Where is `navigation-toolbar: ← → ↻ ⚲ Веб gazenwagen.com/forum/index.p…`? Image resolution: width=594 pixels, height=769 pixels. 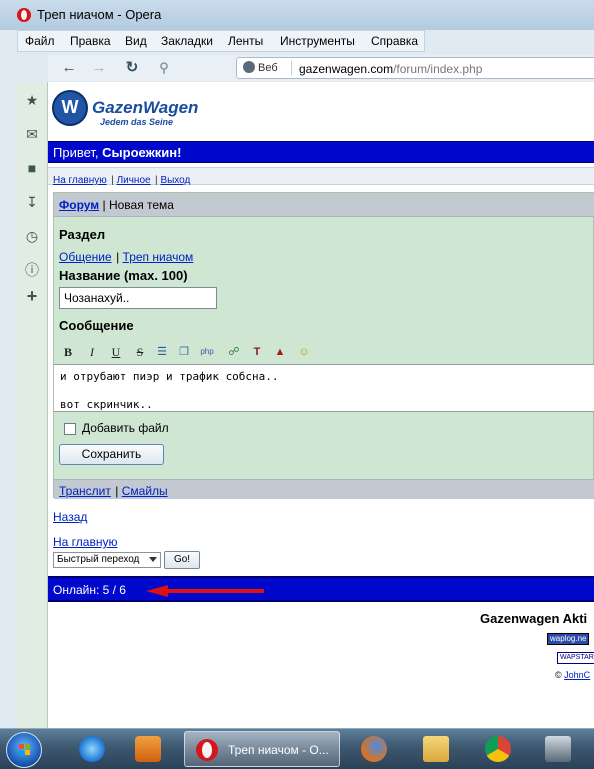 navigation-toolbar: ← → ↻ ⚲ Веб gazenwagen.com/forum/index.p… is located at coordinates (321, 68).